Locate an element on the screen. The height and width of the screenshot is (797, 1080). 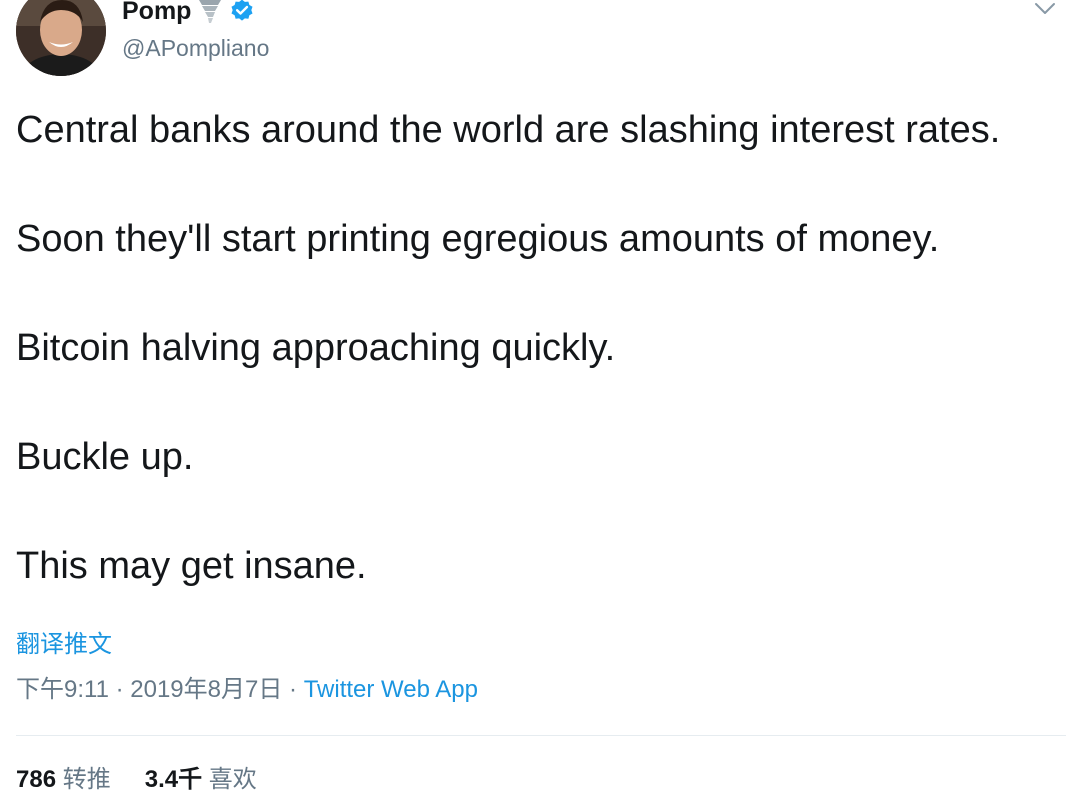
divider is located at coordinates (541, 735).